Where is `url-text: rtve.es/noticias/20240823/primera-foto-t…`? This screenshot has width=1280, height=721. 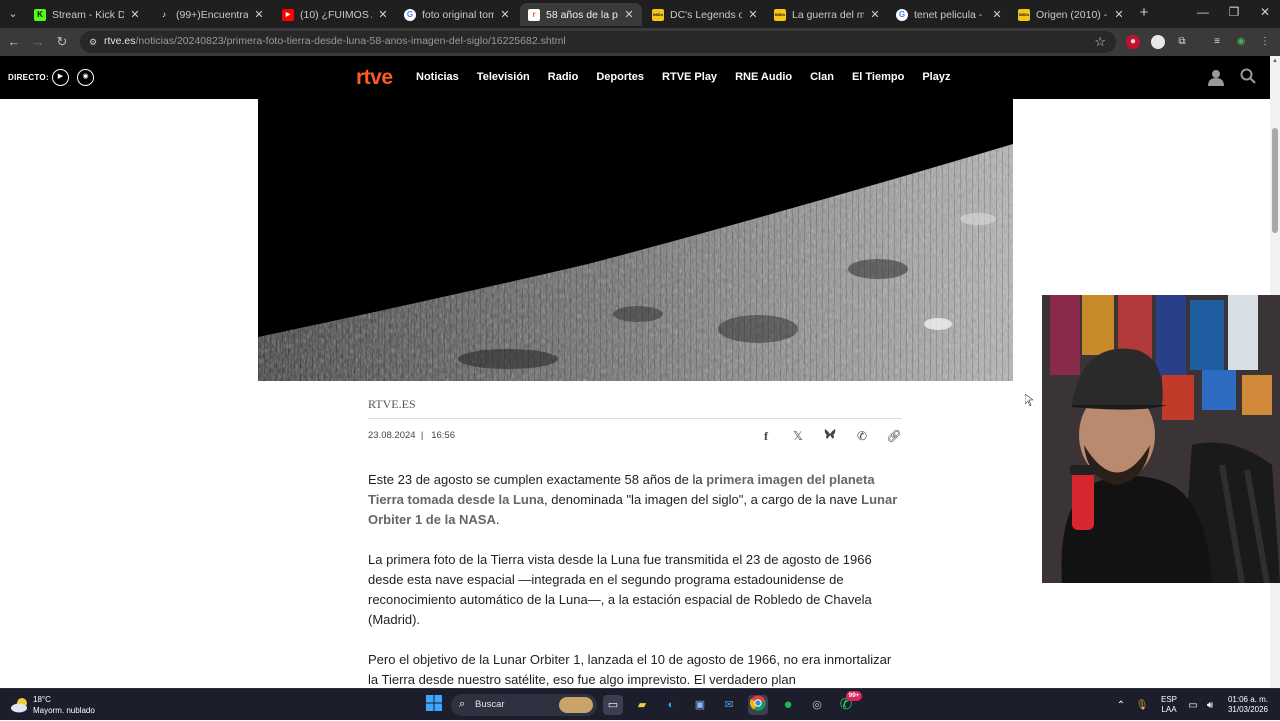 url-text: rtve.es/noticias/20240823/primera-foto-t… is located at coordinates (335, 41).